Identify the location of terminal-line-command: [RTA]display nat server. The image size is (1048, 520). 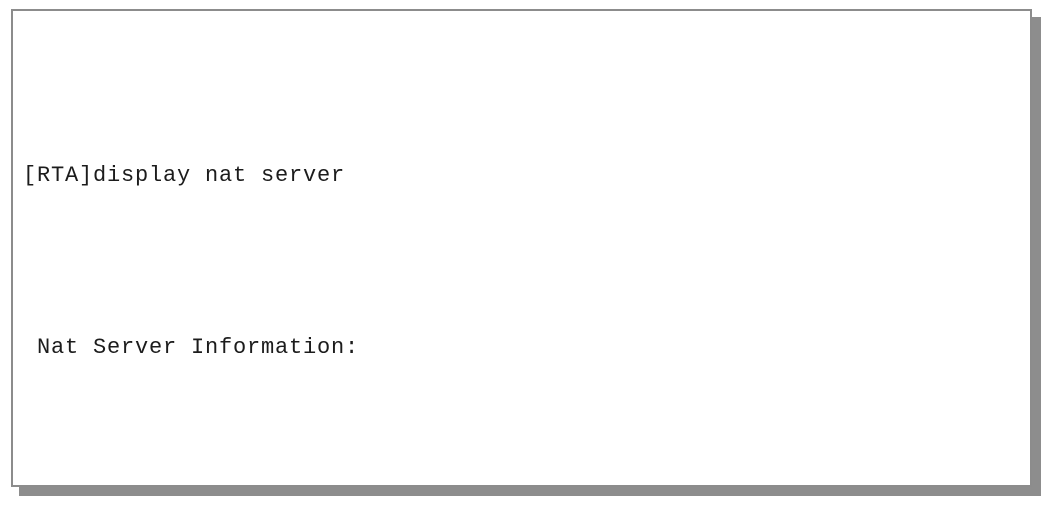
(184, 175).